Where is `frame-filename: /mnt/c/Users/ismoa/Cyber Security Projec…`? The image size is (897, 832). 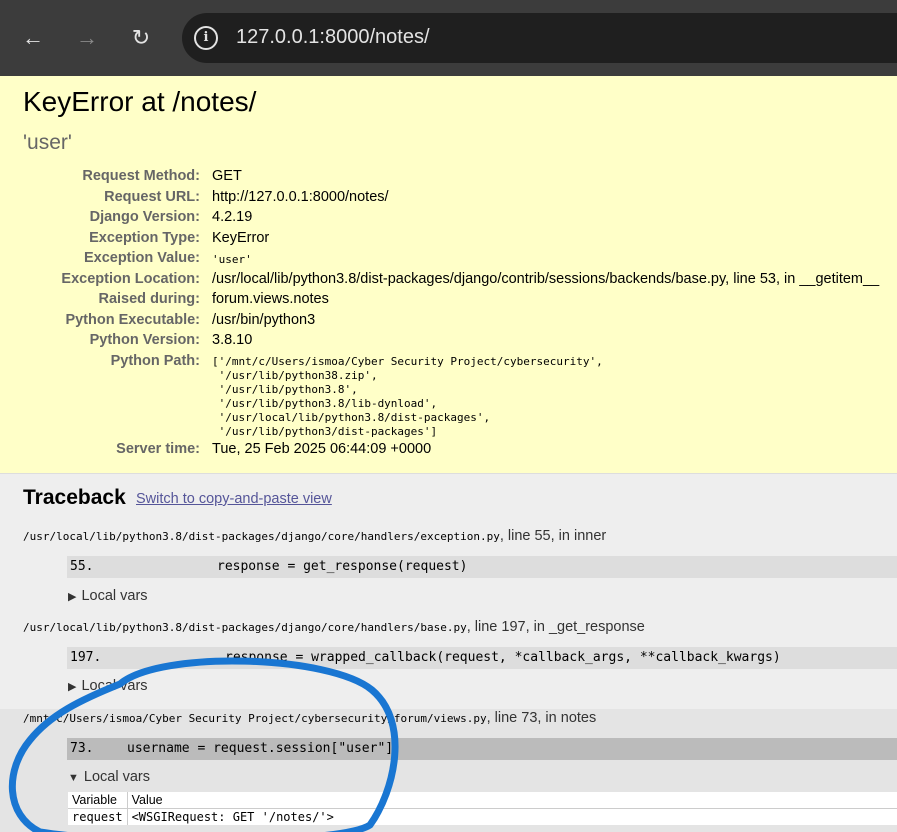
frame-filename: /mnt/c/Users/ismoa/Cyber Security Projec… is located at coordinates (255, 718).